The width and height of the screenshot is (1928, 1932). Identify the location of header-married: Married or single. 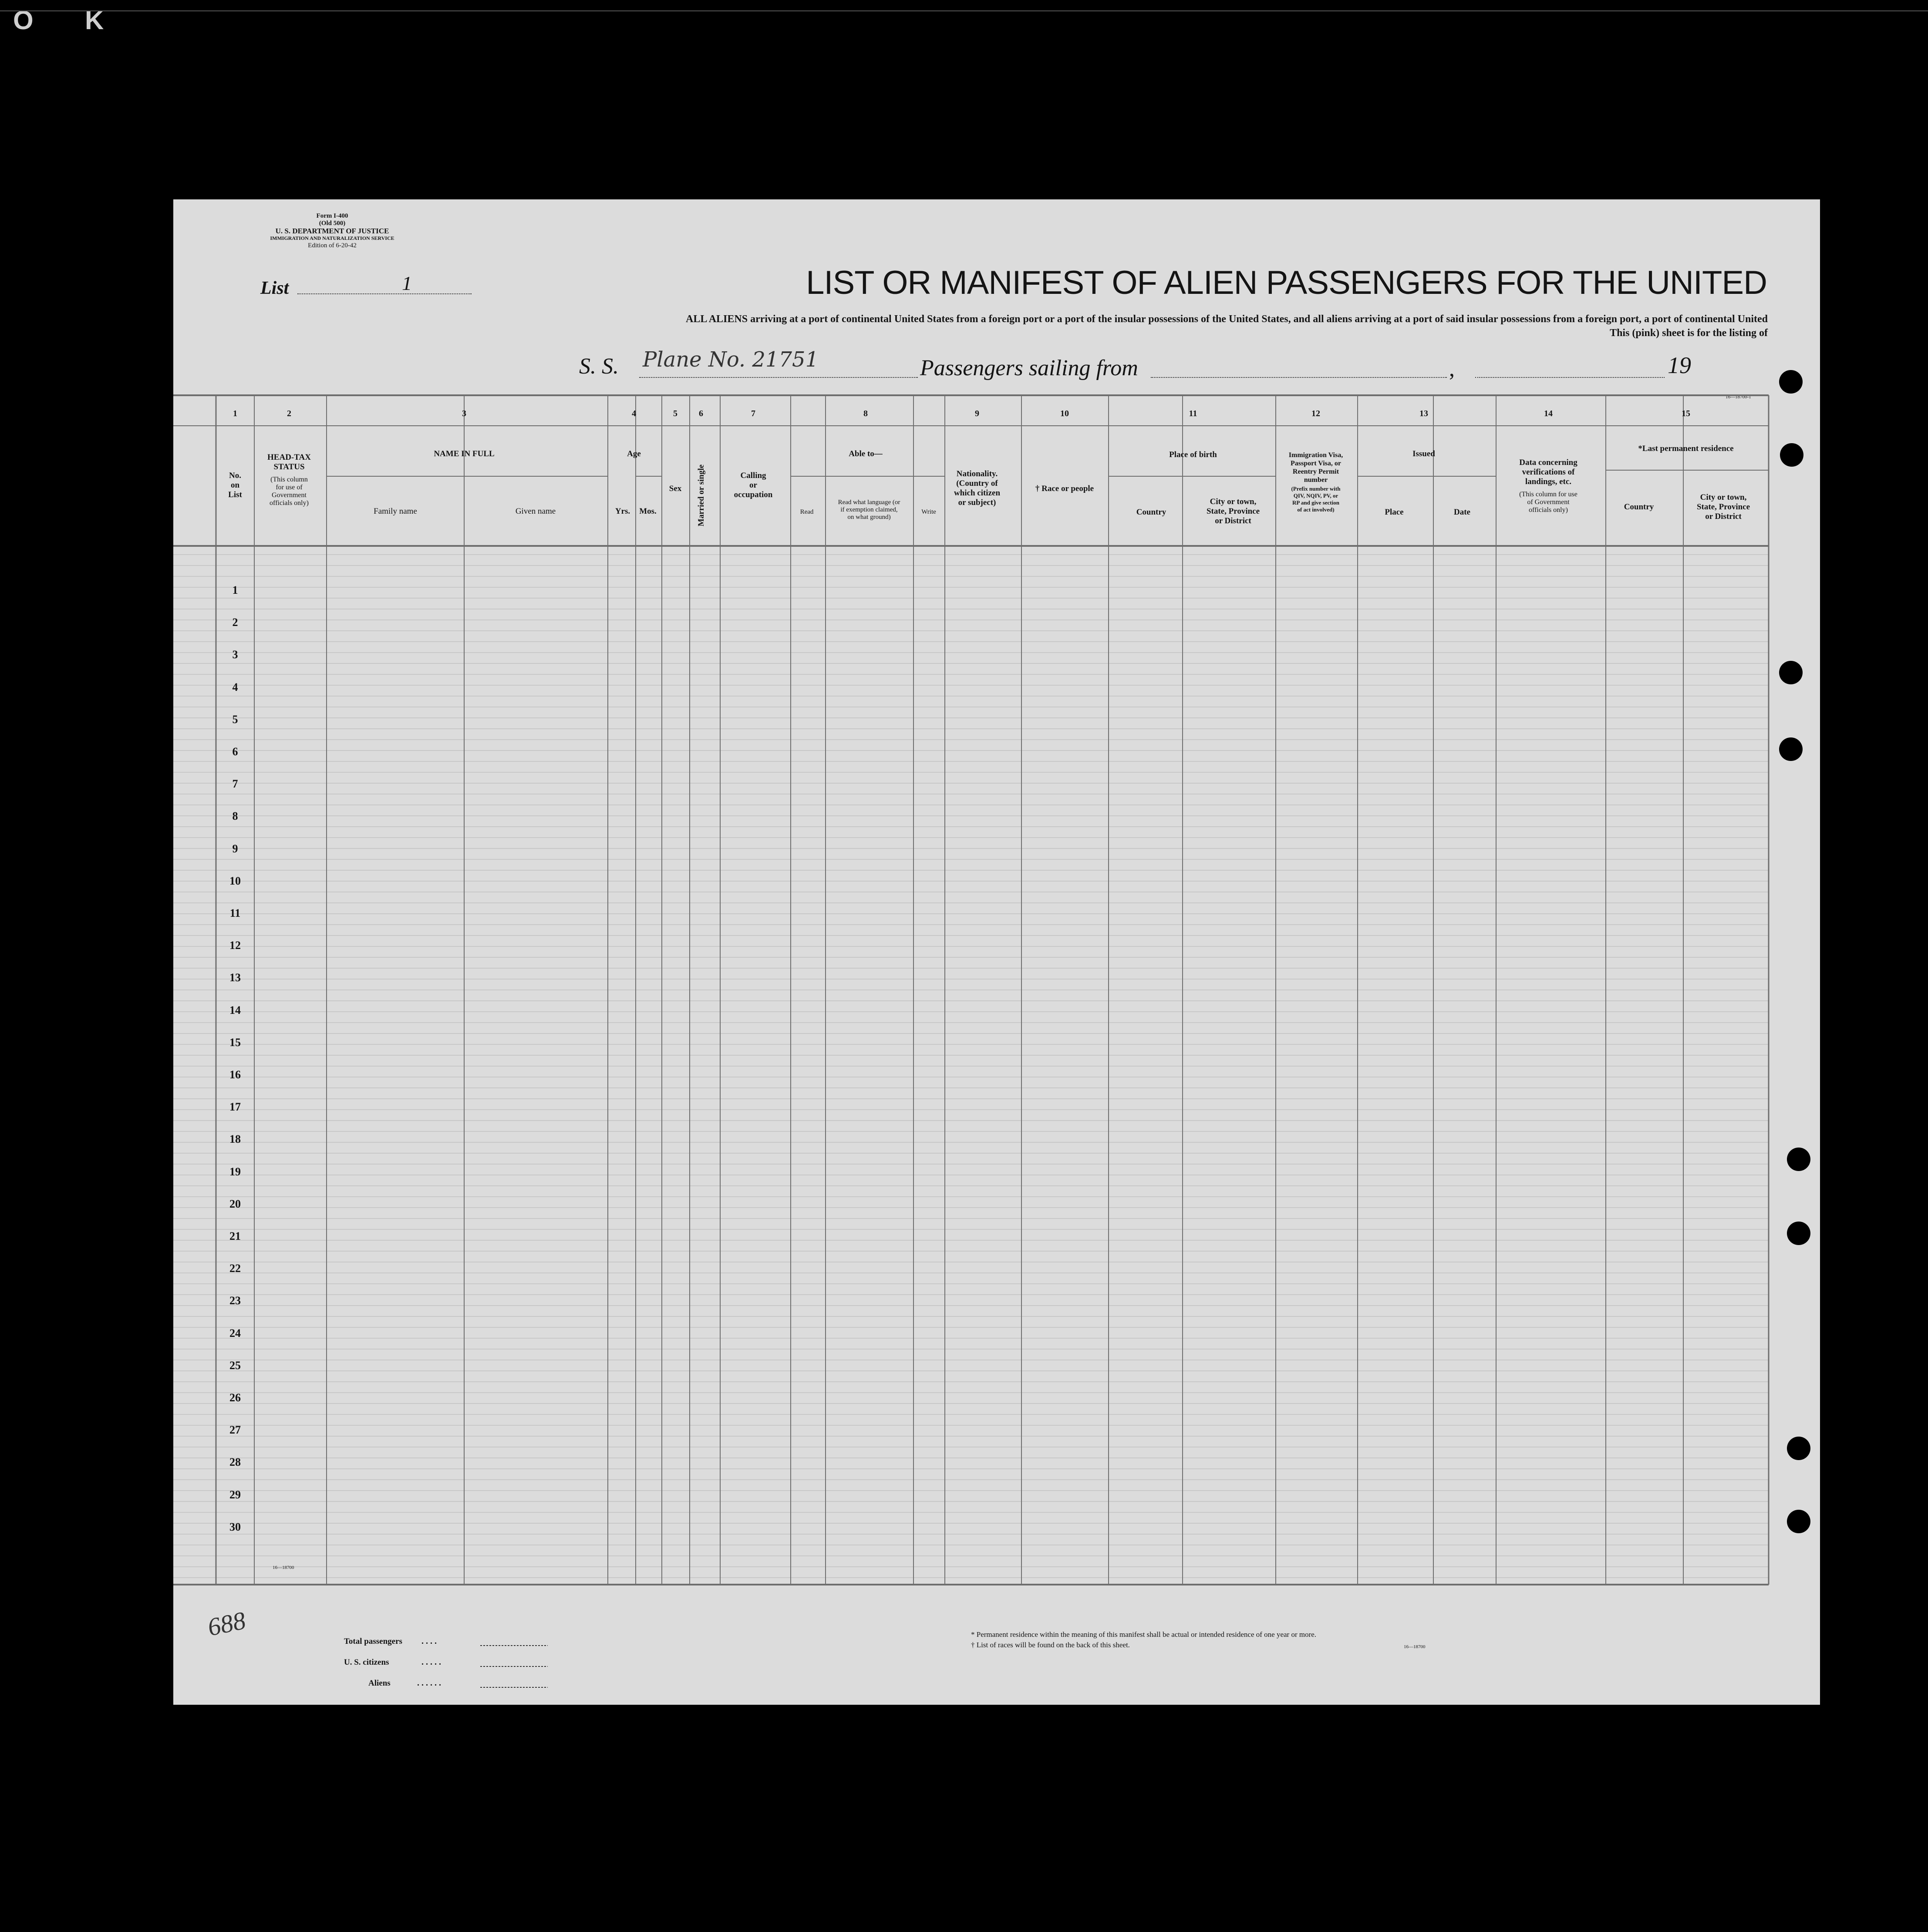
(701, 495).